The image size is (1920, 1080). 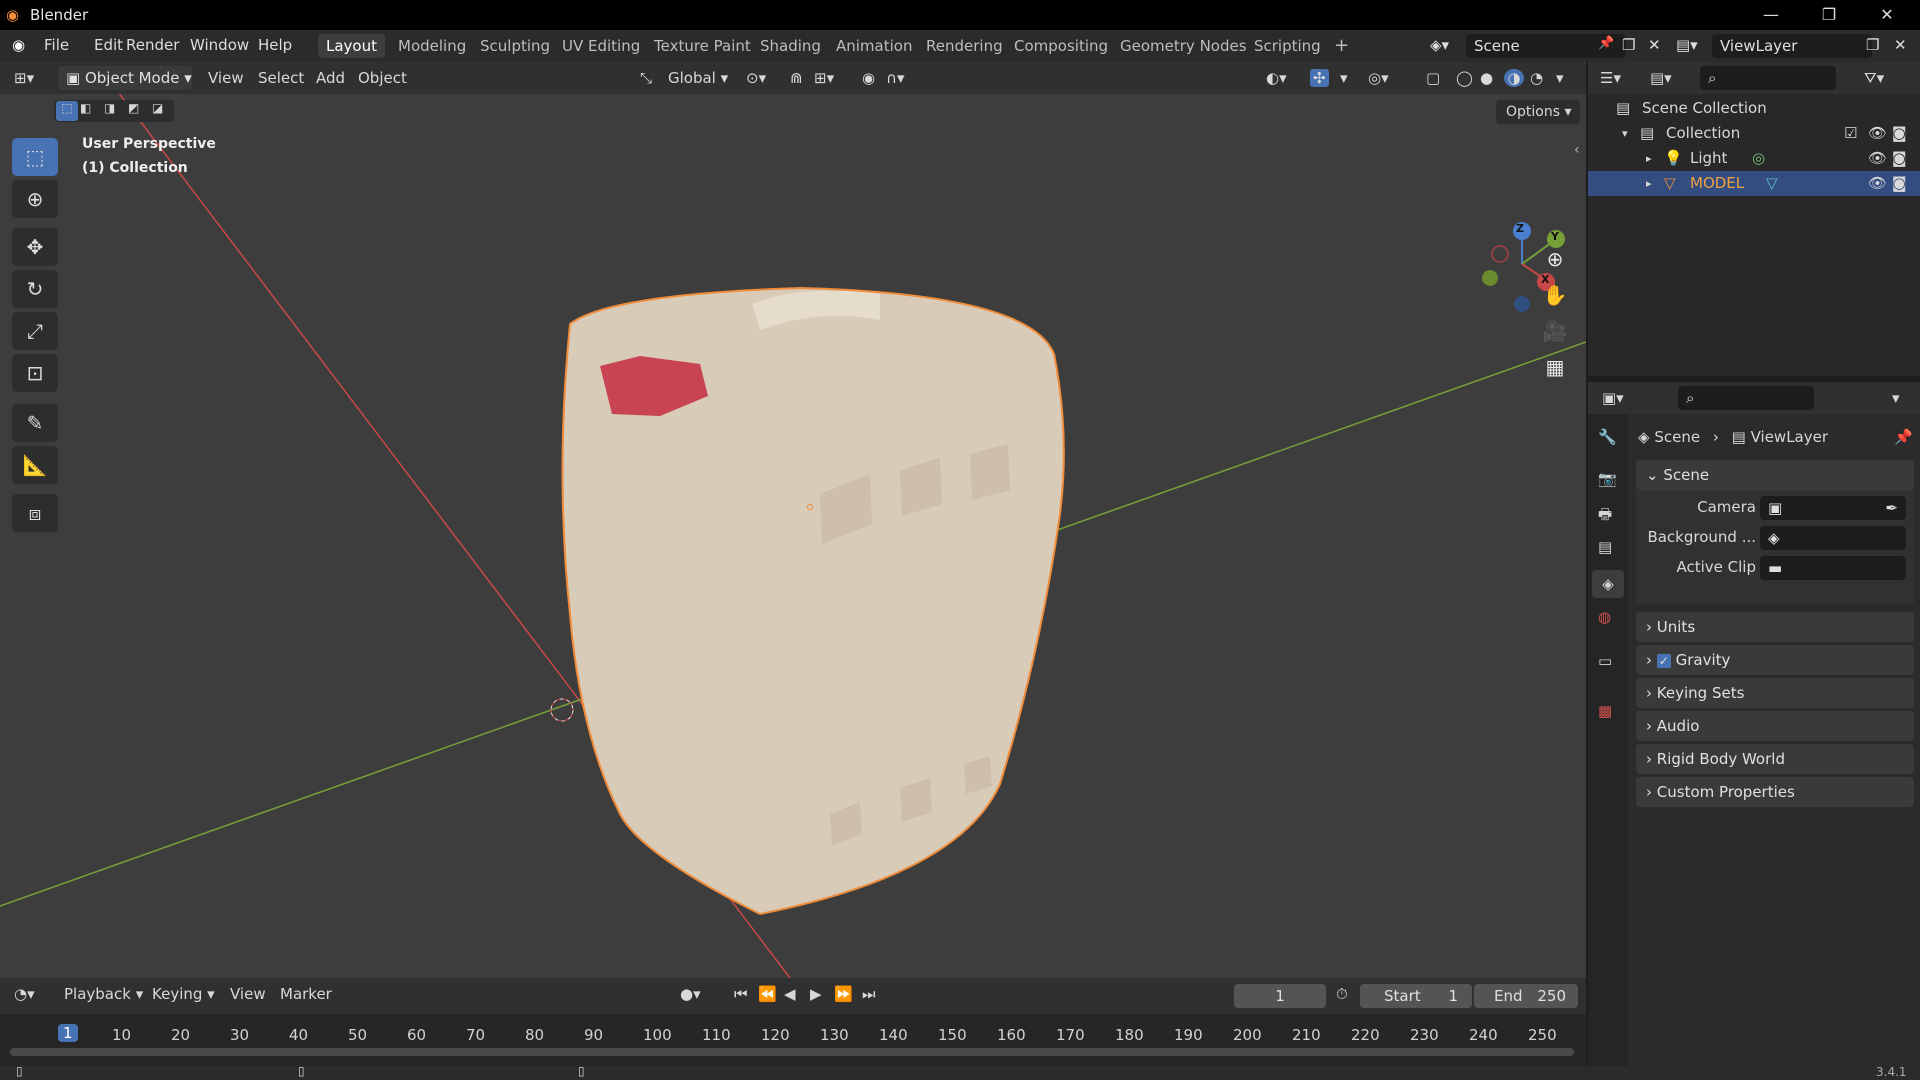 What do you see at coordinates (281, 78) in the screenshot?
I see `menu-select: Select` at bounding box center [281, 78].